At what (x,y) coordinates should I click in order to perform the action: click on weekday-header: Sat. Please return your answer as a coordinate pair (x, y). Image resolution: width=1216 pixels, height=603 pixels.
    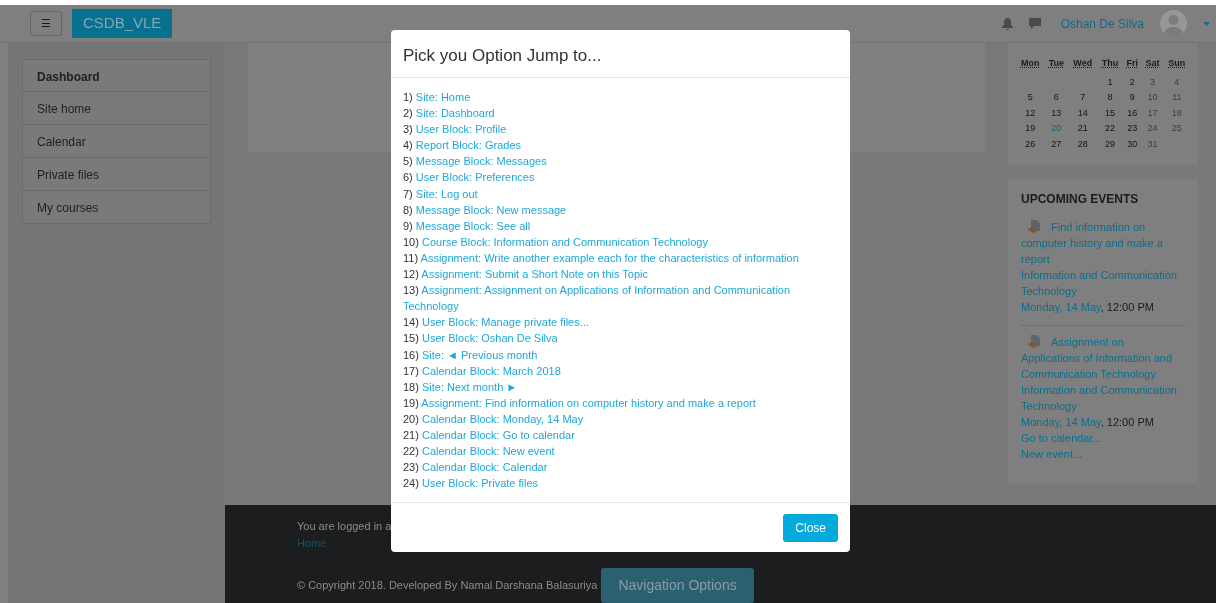
    Looking at the image, I should click on (1152, 63).